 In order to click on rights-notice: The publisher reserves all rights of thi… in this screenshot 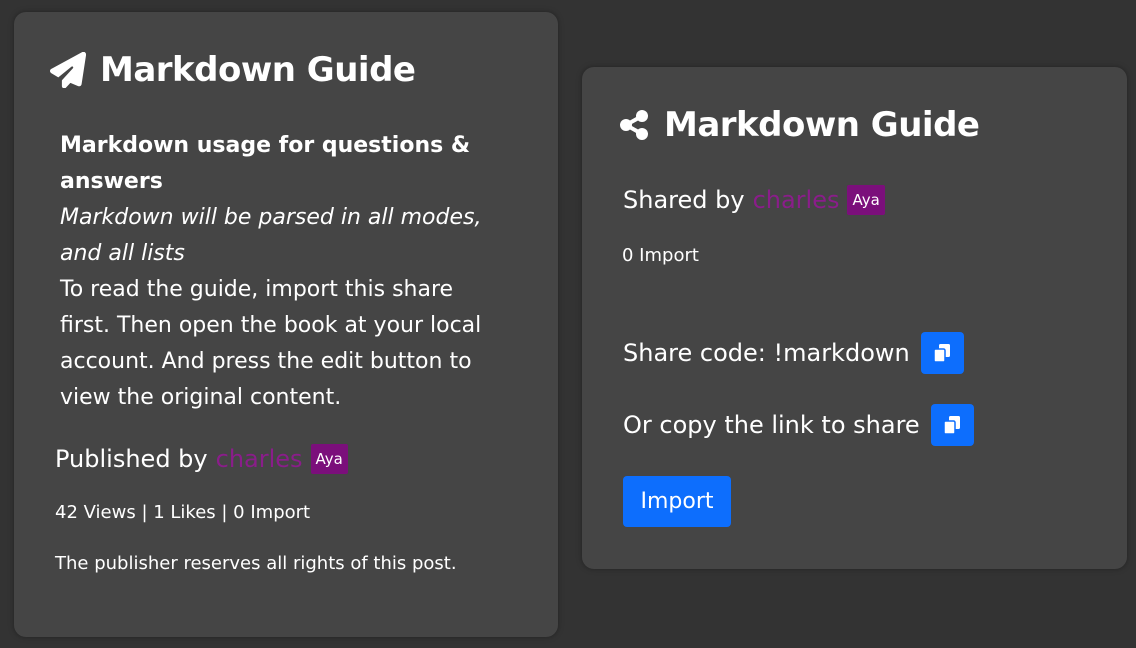, I will do `click(256, 563)`.